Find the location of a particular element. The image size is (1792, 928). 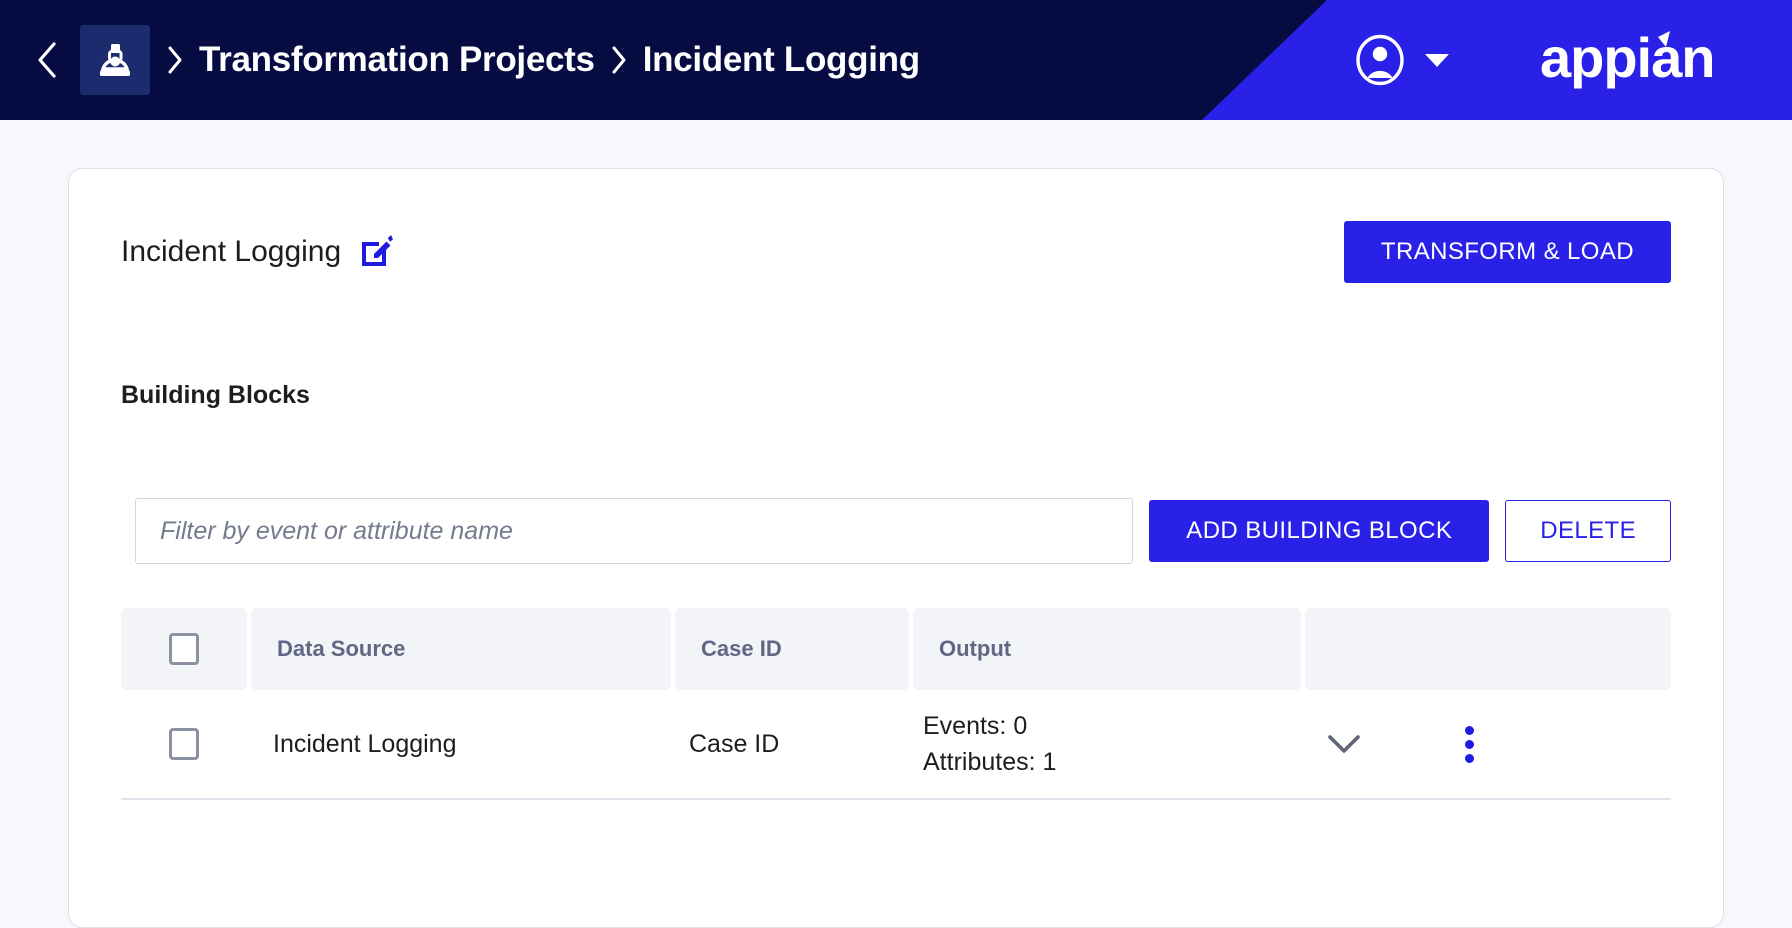

delete-button: DELETE is located at coordinates (1588, 531).